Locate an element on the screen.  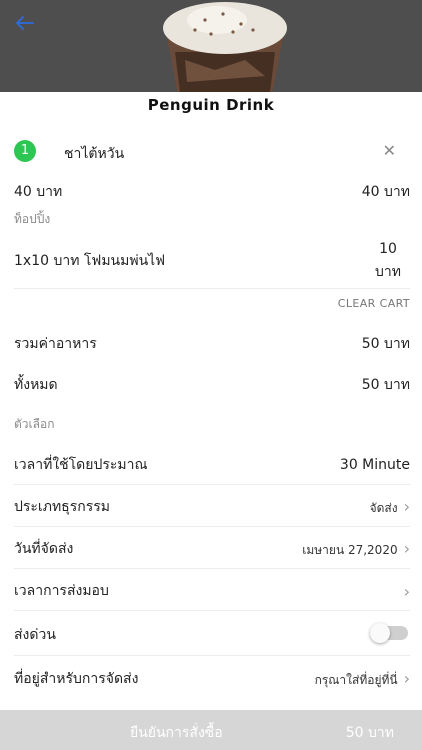
delivery-address-label: ที่อยู่สำหรับการจัดส่ง is located at coordinates (76, 679).